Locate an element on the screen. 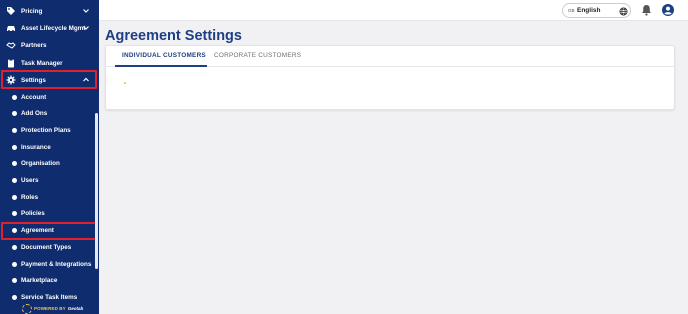 The height and width of the screenshot is (314, 688). submenu-item-policies: Policies is located at coordinates (49, 214).